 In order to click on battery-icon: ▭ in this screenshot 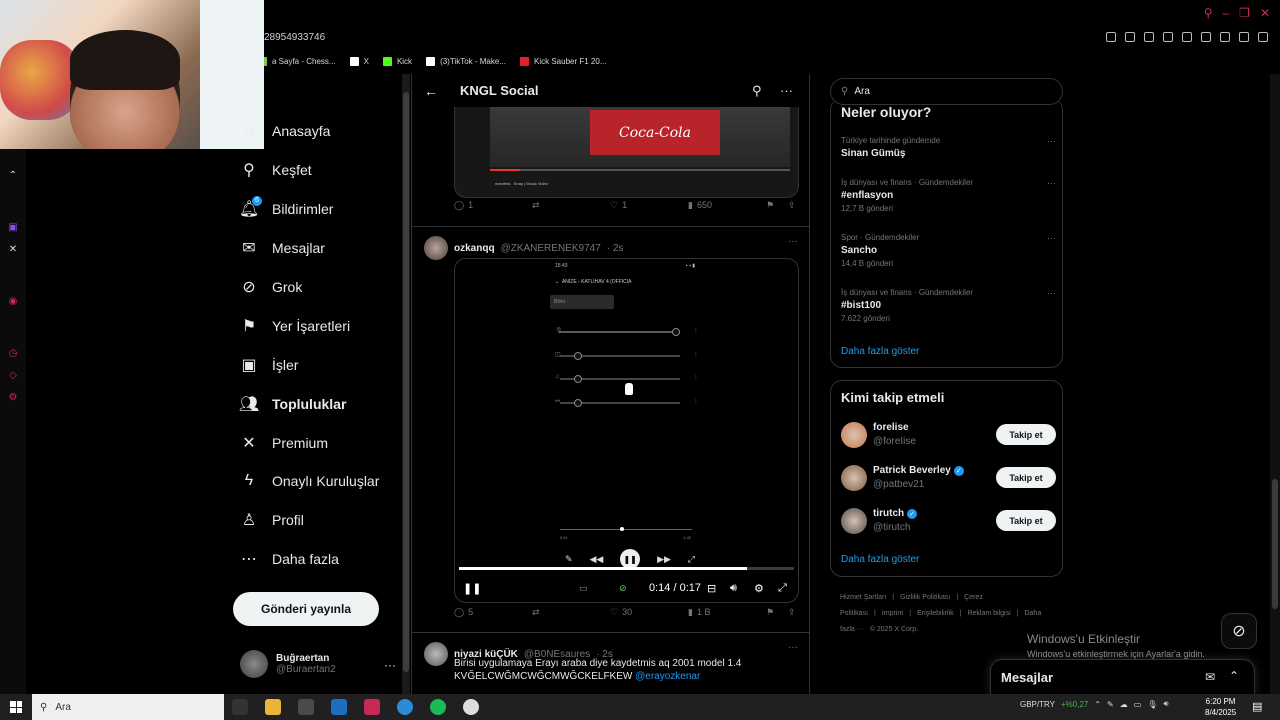, I will do `click(1138, 704)`.